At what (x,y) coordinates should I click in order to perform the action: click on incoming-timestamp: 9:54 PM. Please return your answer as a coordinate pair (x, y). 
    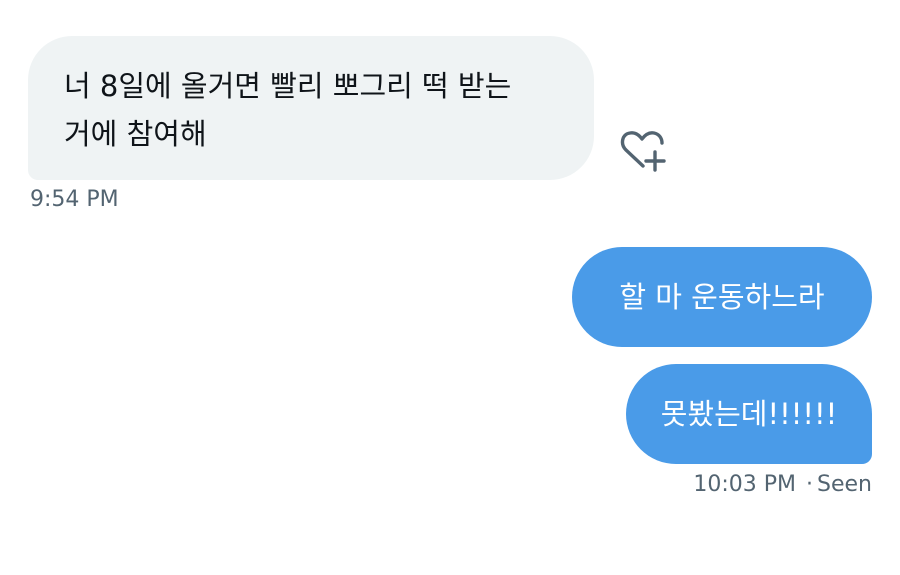
    Looking at the image, I should click on (74, 199).